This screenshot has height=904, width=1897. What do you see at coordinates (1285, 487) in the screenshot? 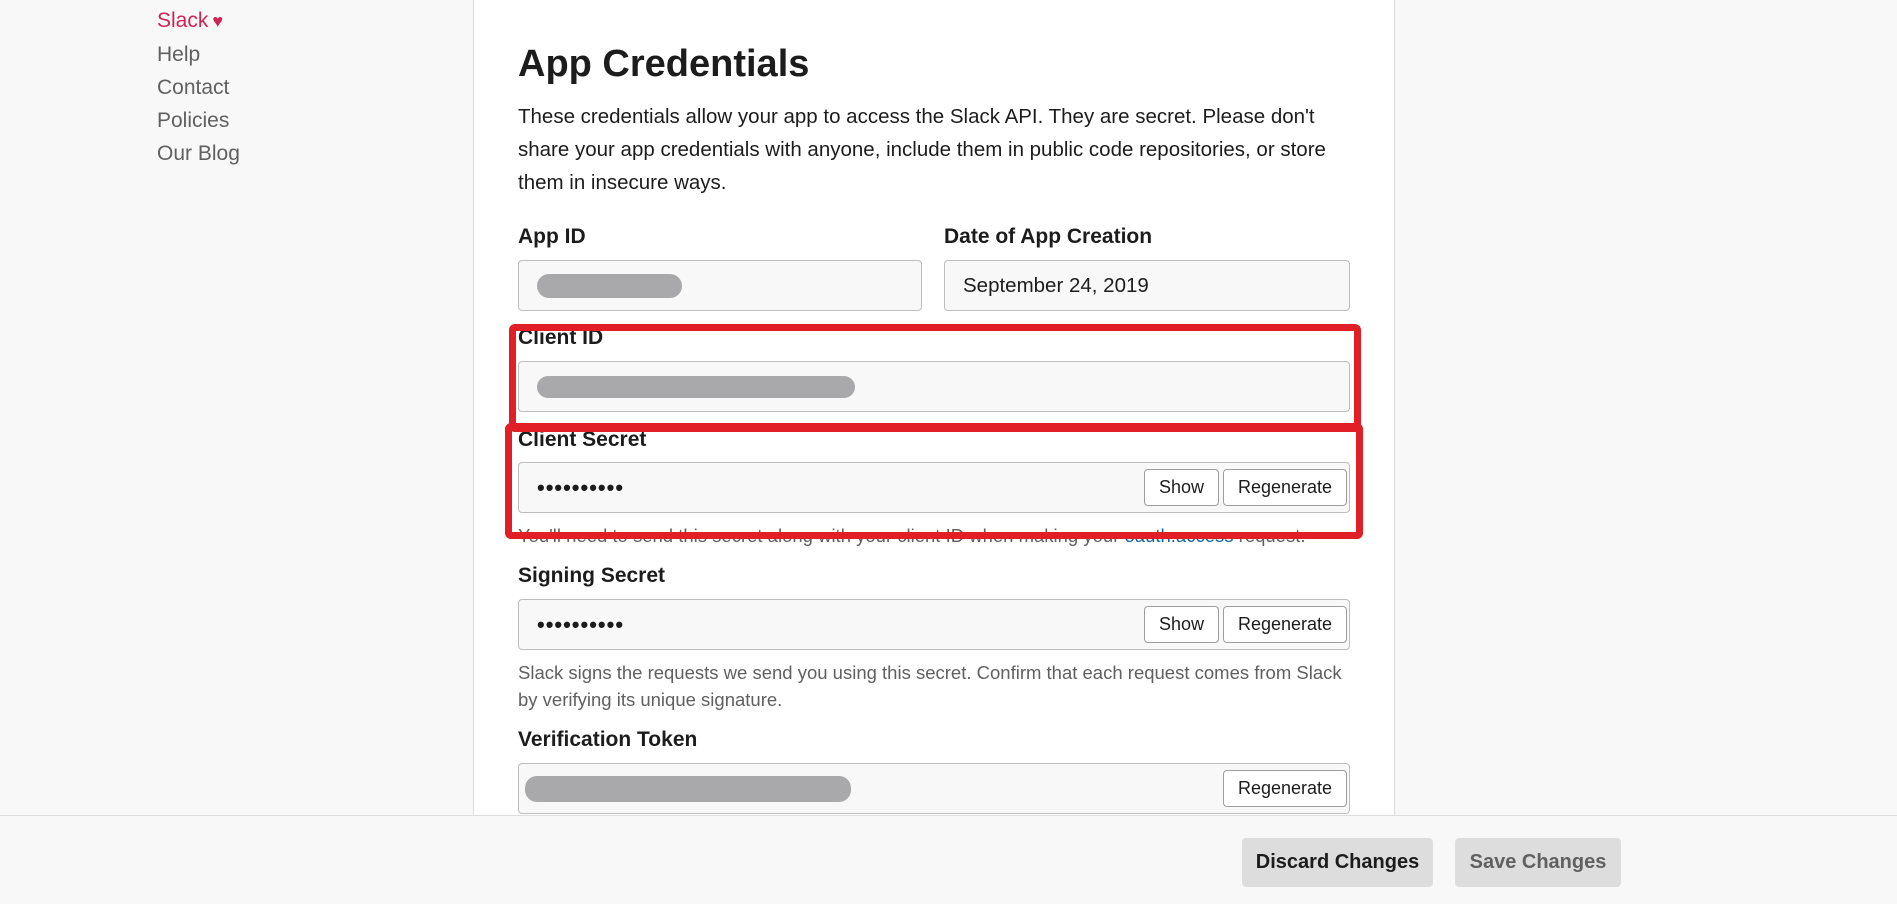
I see `client-secret-regenerate-button: Regenerate` at bounding box center [1285, 487].